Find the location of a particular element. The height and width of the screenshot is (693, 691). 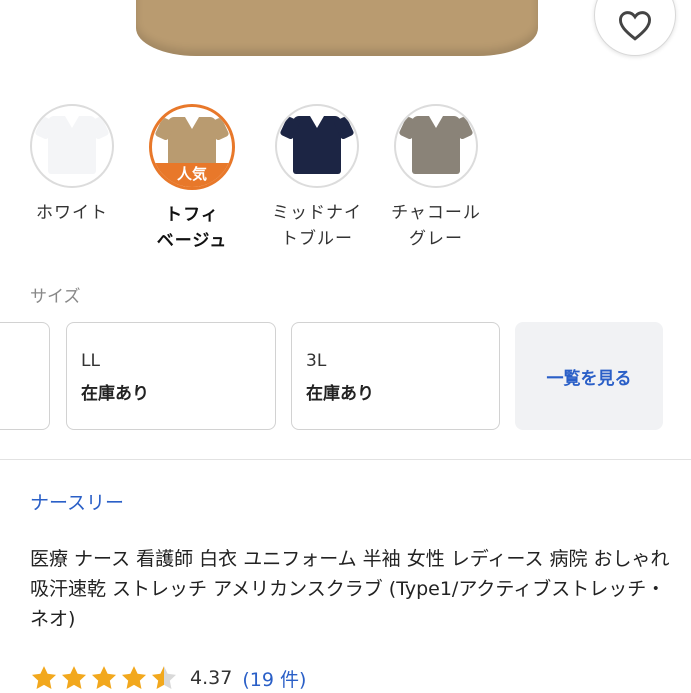

rating-row: 4.37 (19 件) is located at coordinates (168, 678).